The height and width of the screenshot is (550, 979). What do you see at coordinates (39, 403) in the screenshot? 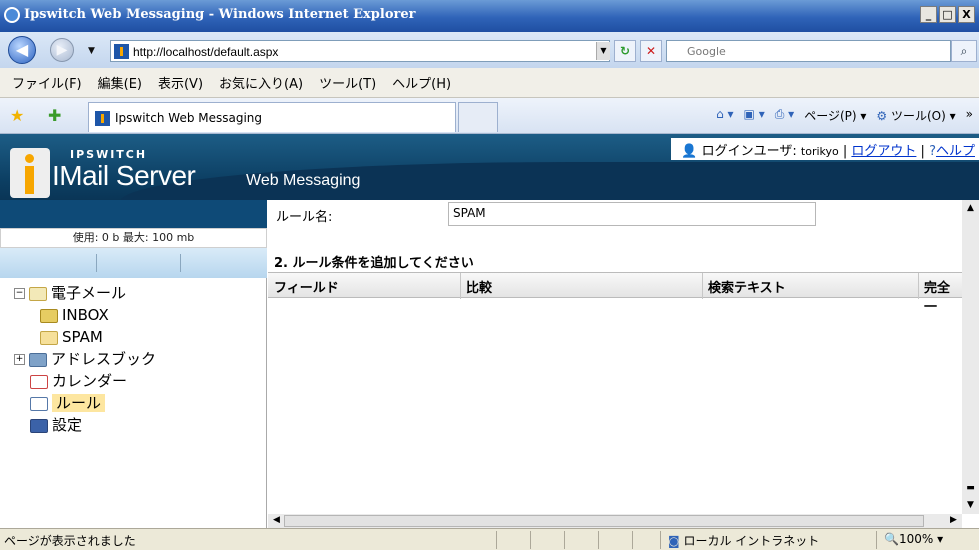
I see `rules-icon` at bounding box center [39, 403].